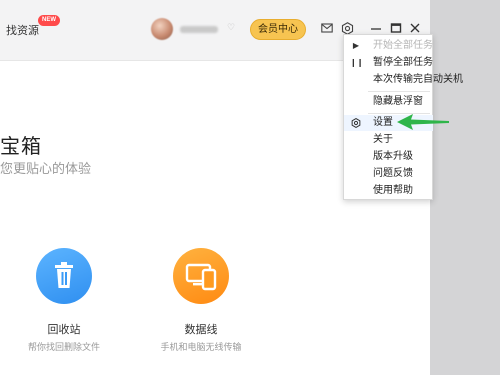 This screenshot has width=500, height=375. What do you see at coordinates (465, 187) in the screenshot?
I see `desktop-background-strip` at bounding box center [465, 187].